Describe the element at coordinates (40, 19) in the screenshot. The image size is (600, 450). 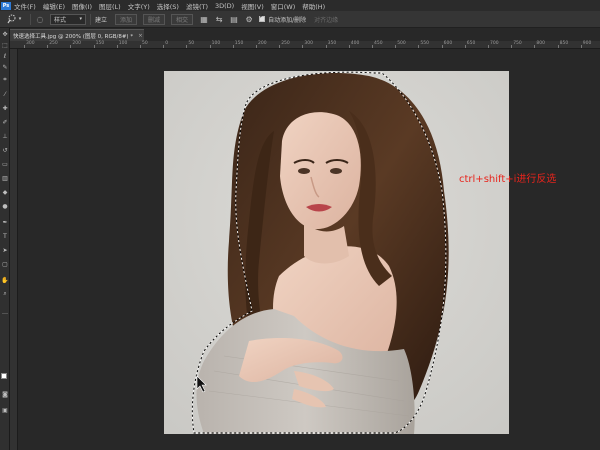
I see `brush-size-icon: ◌` at that location.